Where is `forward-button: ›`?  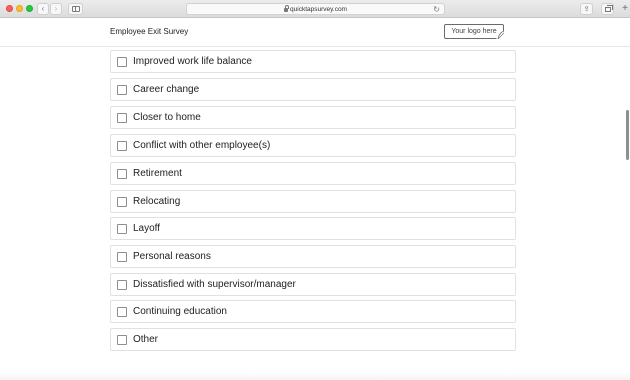
forward-button: › is located at coordinates (56, 9).